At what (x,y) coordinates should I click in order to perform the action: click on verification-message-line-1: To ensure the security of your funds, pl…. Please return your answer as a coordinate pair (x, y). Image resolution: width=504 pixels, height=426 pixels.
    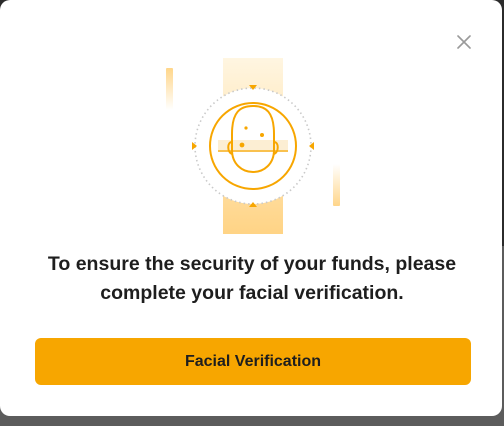
    Looking at the image, I should click on (252, 264).